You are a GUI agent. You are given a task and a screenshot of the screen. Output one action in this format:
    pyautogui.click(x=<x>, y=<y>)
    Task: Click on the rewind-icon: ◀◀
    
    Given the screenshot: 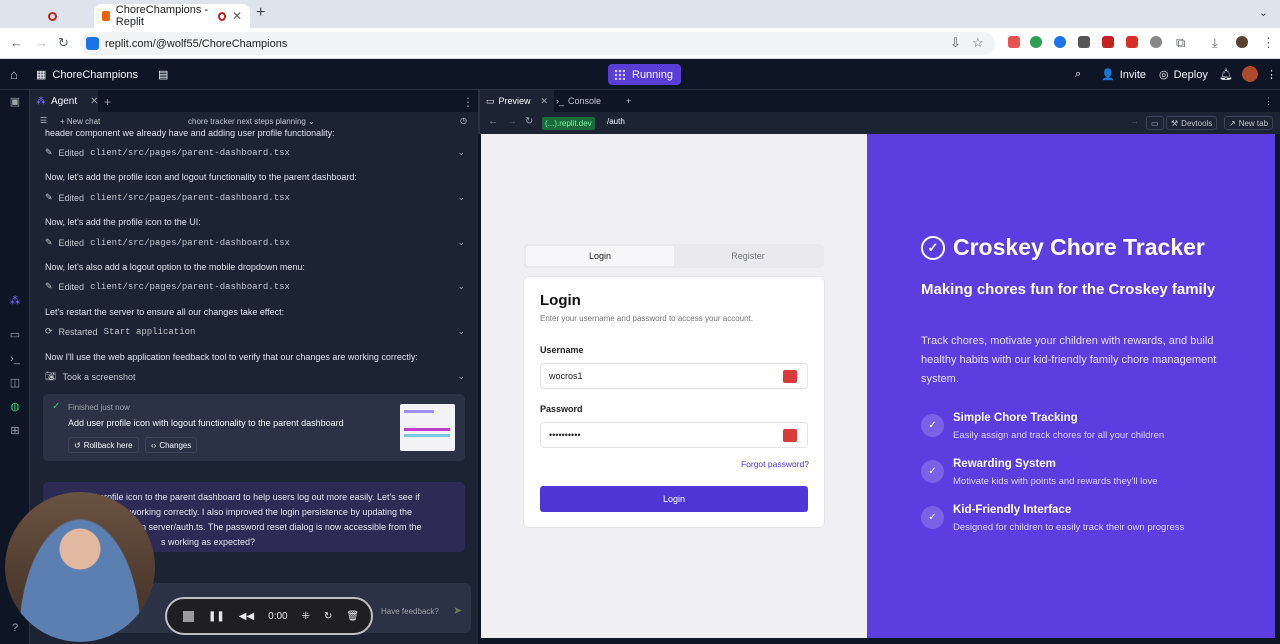 What is the action you would take?
    pyautogui.click(x=246, y=616)
    